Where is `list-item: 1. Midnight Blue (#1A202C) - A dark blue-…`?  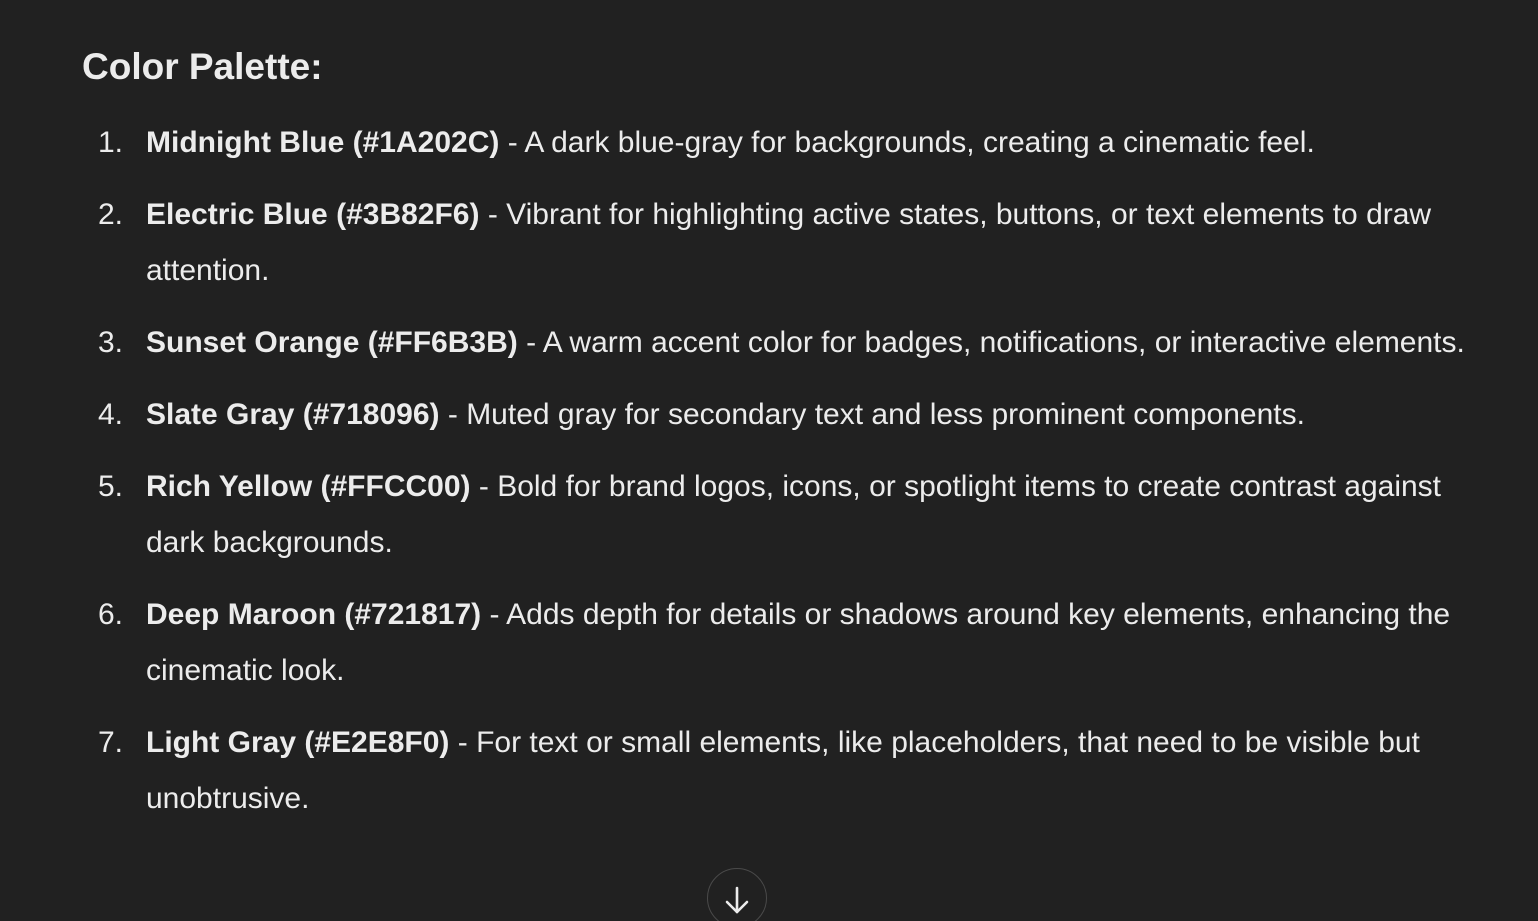
list-item: 1. Midnight Blue (#1A202C) - A dark blue-… is located at coordinates (792, 143).